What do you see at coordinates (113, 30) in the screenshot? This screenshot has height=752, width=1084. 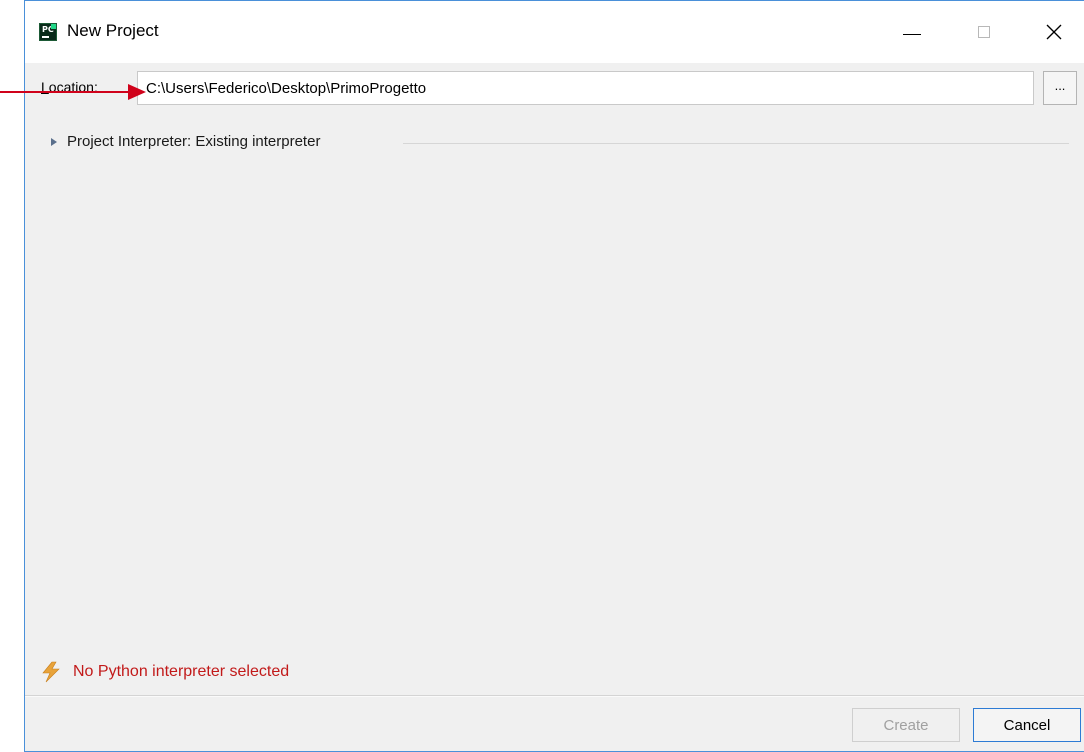 I see `window-title: New Project` at bounding box center [113, 30].